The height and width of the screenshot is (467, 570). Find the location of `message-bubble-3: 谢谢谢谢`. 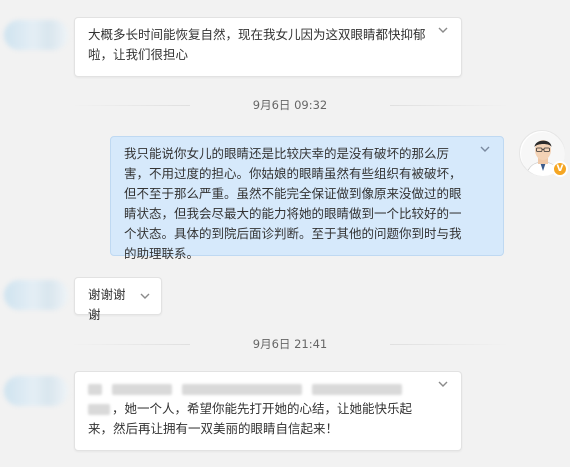

message-bubble-3: 谢谢谢谢 is located at coordinates (118, 299).